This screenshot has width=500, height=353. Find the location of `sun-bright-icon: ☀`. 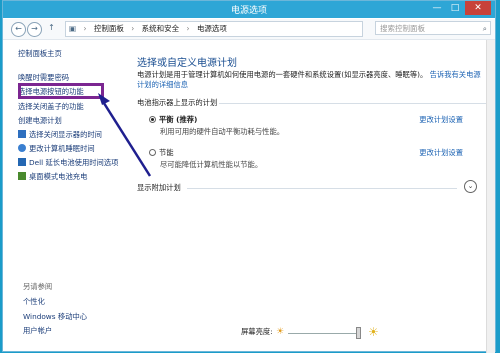

sun-bright-icon: ☀ is located at coordinates (373, 332).